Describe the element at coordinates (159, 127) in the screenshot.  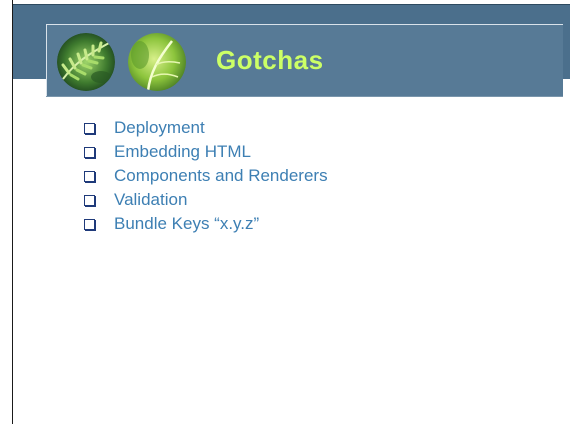
I see `bullet-text: Deployment` at that location.